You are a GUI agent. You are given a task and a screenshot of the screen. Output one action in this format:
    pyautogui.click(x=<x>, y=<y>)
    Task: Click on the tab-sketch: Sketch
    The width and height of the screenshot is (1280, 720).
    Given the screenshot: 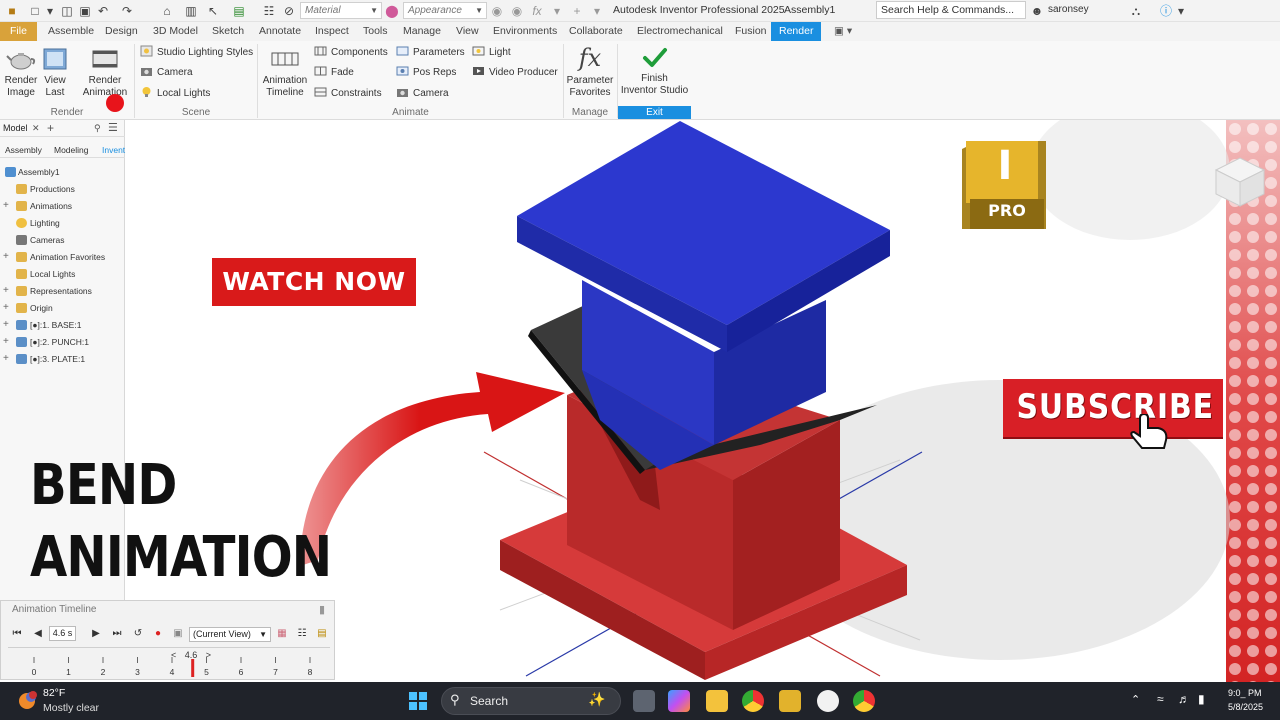 What is the action you would take?
    pyautogui.click(x=228, y=31)
    